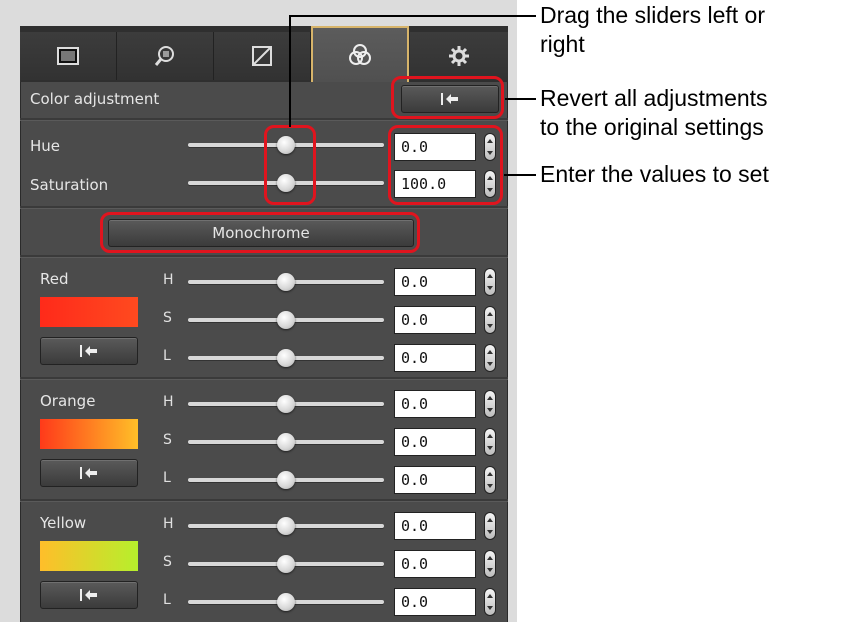 The width and height of the screenshot is (844, 622). Describe the element at coordinates (63, 523) in the screenshot. I see `channel-name: Yellow` at that location.